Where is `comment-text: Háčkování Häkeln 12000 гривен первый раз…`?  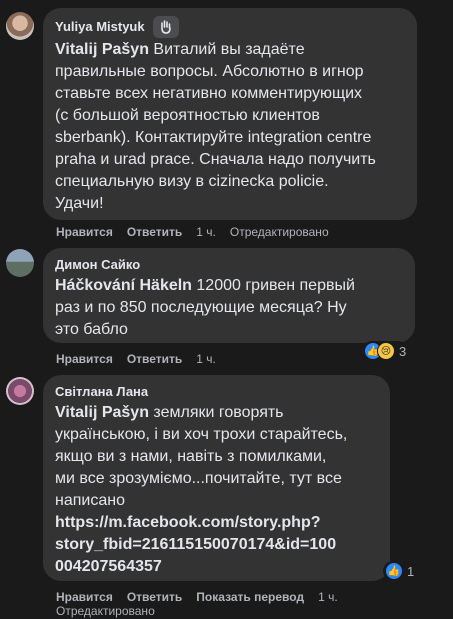 comment-text: Háčkování Häkeln 12000 гривен первый раз… is located at coordinates (205, 307).